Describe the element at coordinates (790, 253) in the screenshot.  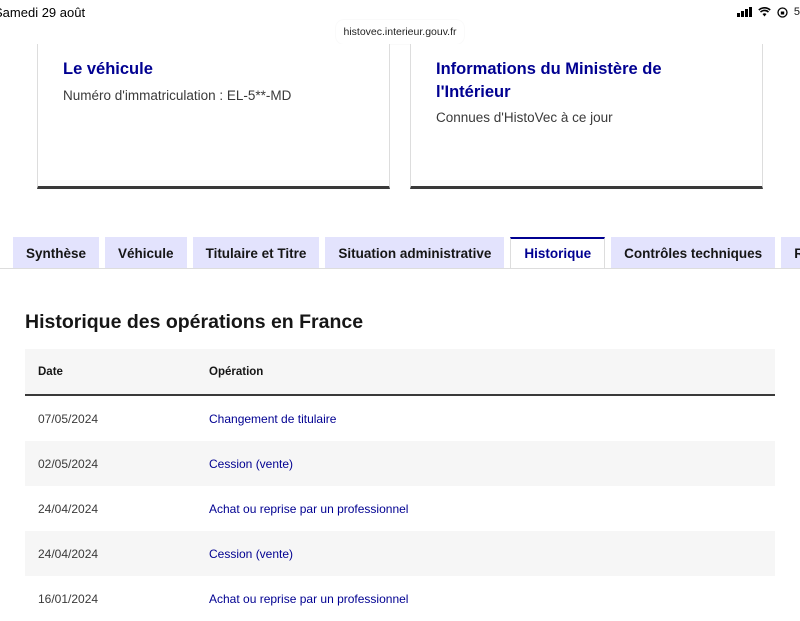
I see `tab-rapport: Rap` at that location.